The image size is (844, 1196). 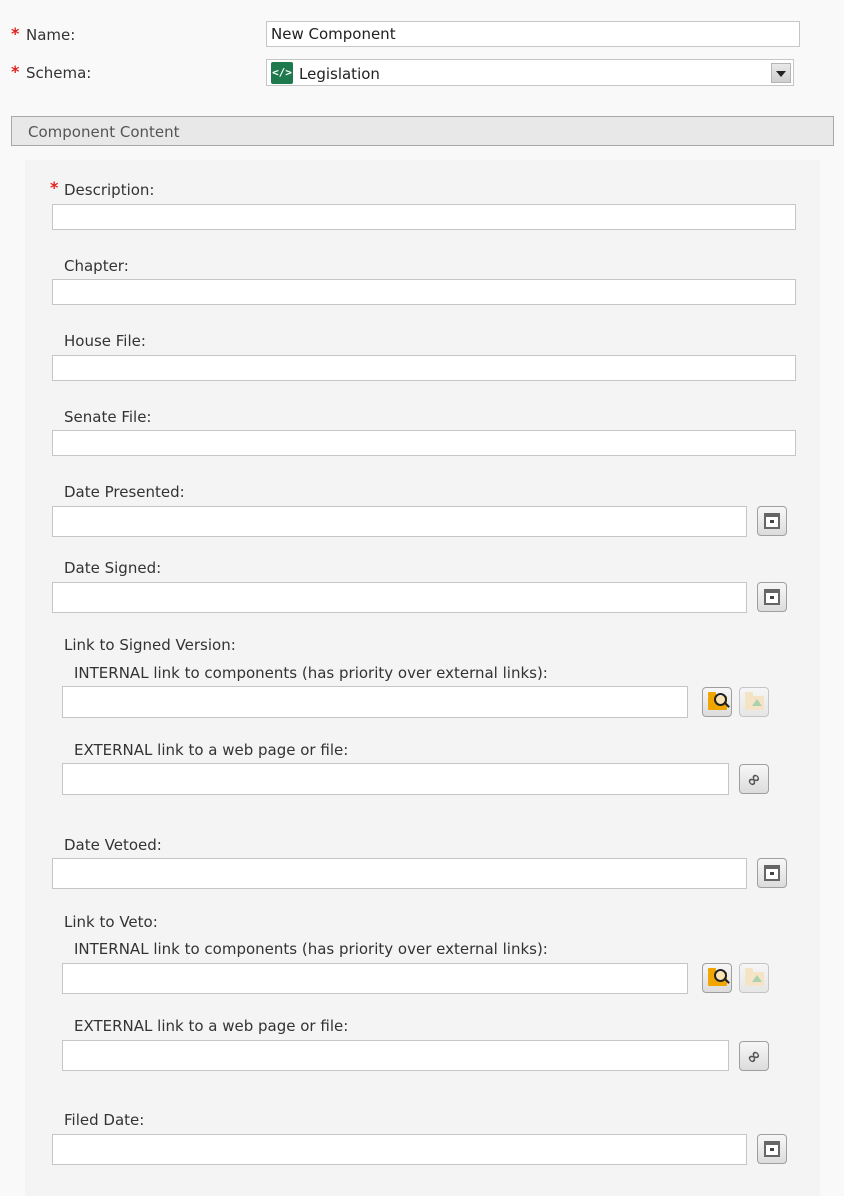 I want to click on filed-date-calendar-button, so click(x=772, y=1149).